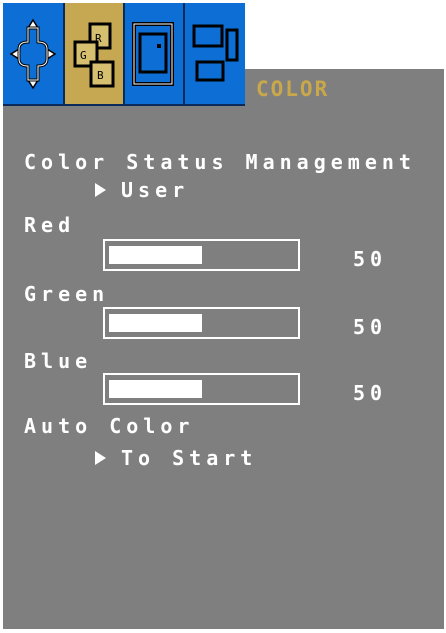 The height and width of the screenshot is (633, 446). Describe the element at coordinates (67, 294) in the screenshot. I see `green-label: Green` at that location.